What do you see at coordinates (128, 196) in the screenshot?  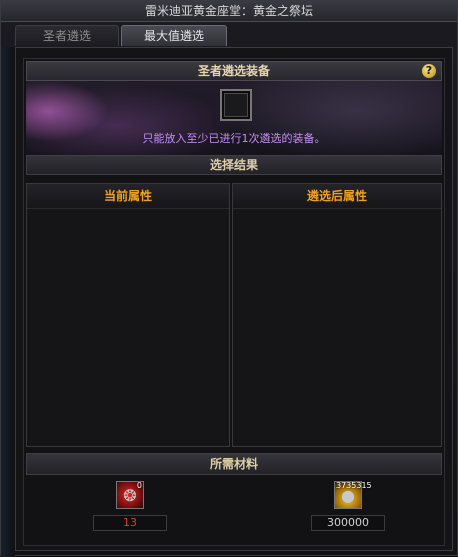 I see `current-attributes-header: 当前属性` at bounding box center [128, 196].